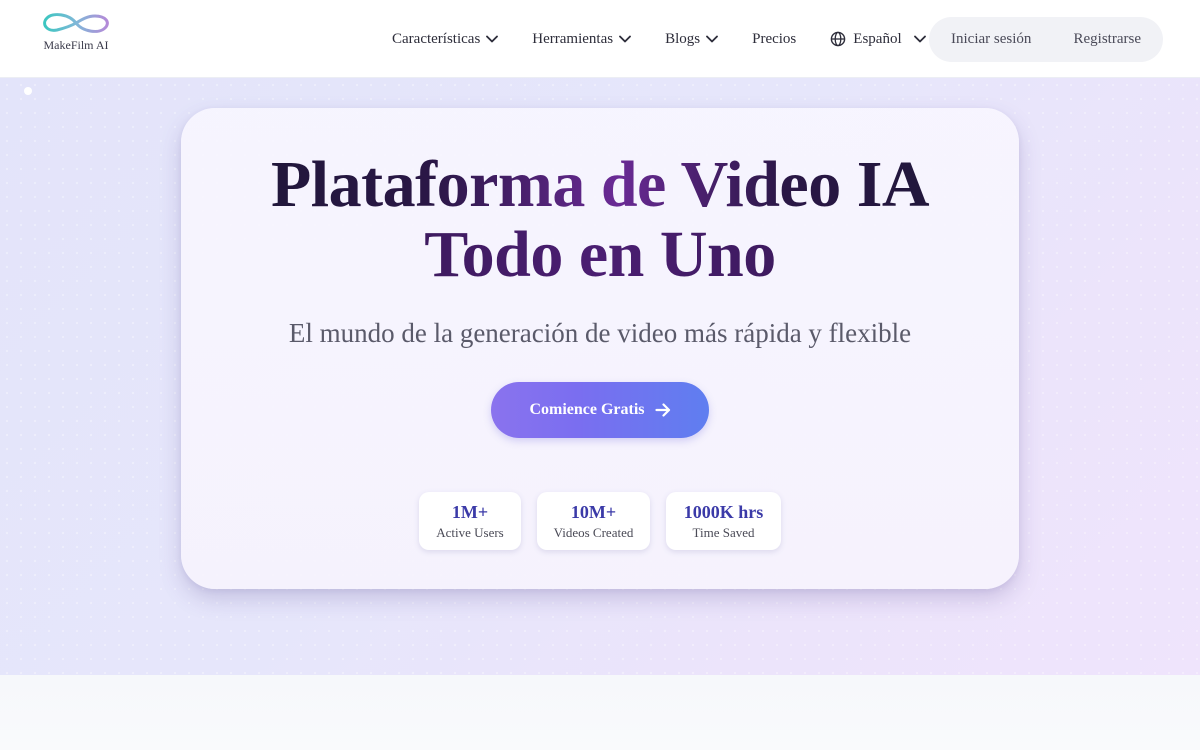 Image resolution: width=1200 pixels, height=750 pixels. I want to click on carousel-dot, so click(28, 91).